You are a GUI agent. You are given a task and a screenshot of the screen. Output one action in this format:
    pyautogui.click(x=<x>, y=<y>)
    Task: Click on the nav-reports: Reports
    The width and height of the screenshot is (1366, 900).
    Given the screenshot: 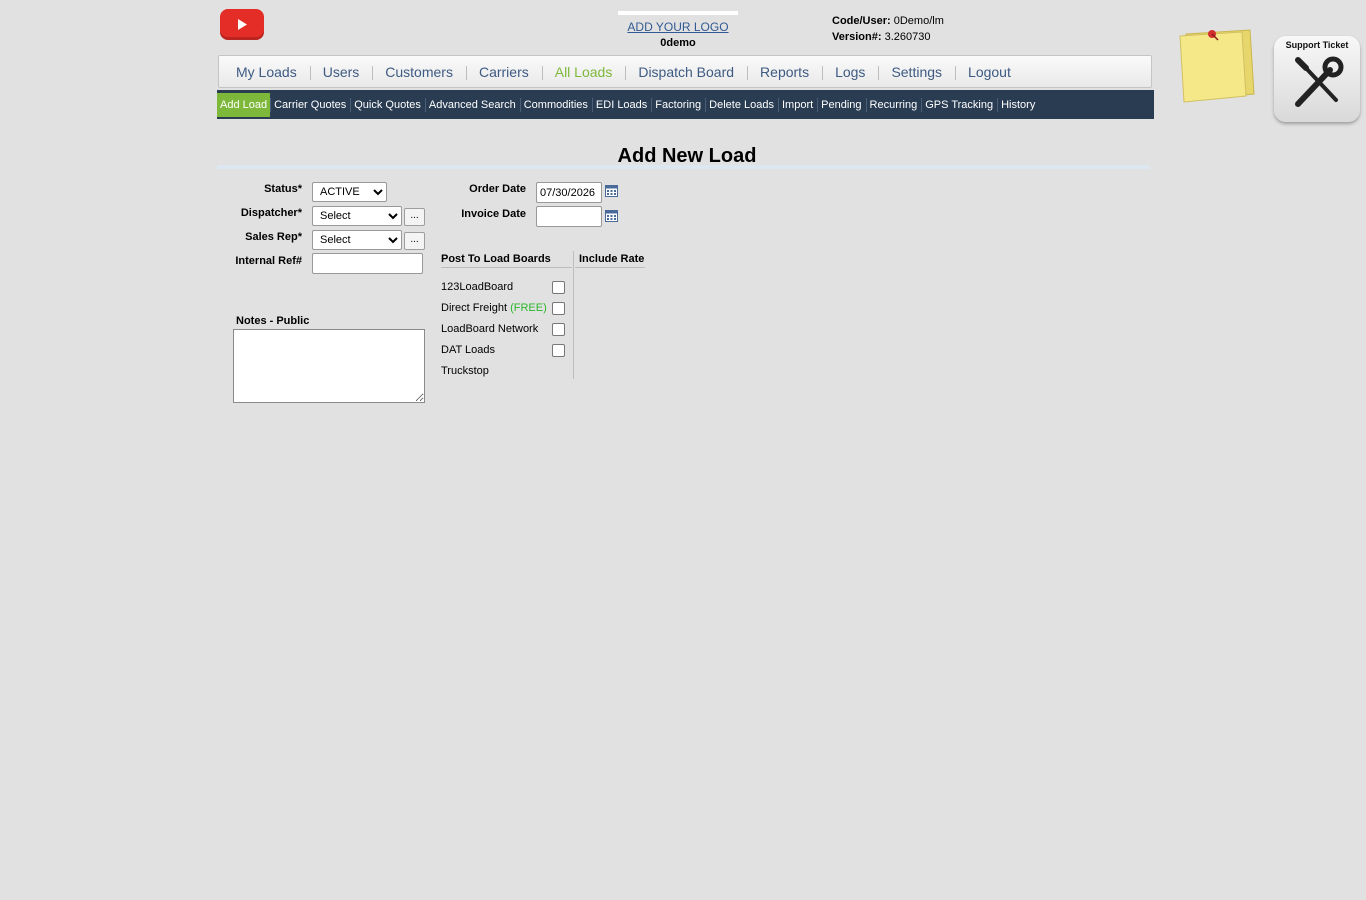 What is the action you would take?
    pyautogui.click(x=784, y=72)
    